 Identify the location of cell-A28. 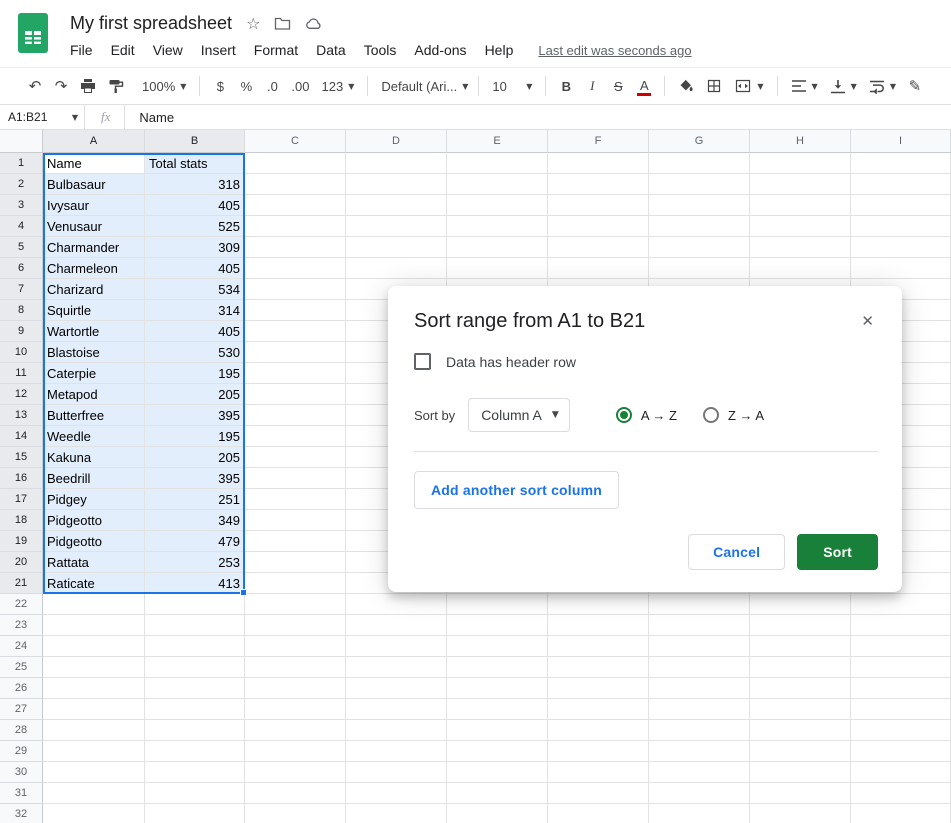
(94, 730).